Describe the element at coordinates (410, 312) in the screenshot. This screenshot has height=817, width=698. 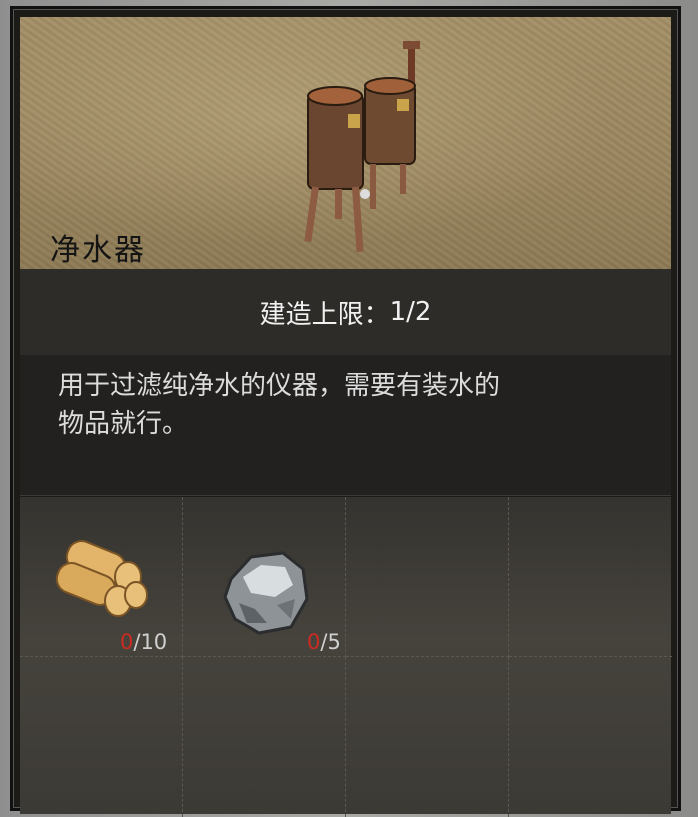
I see `build-limit-value: 1/2` at that location.